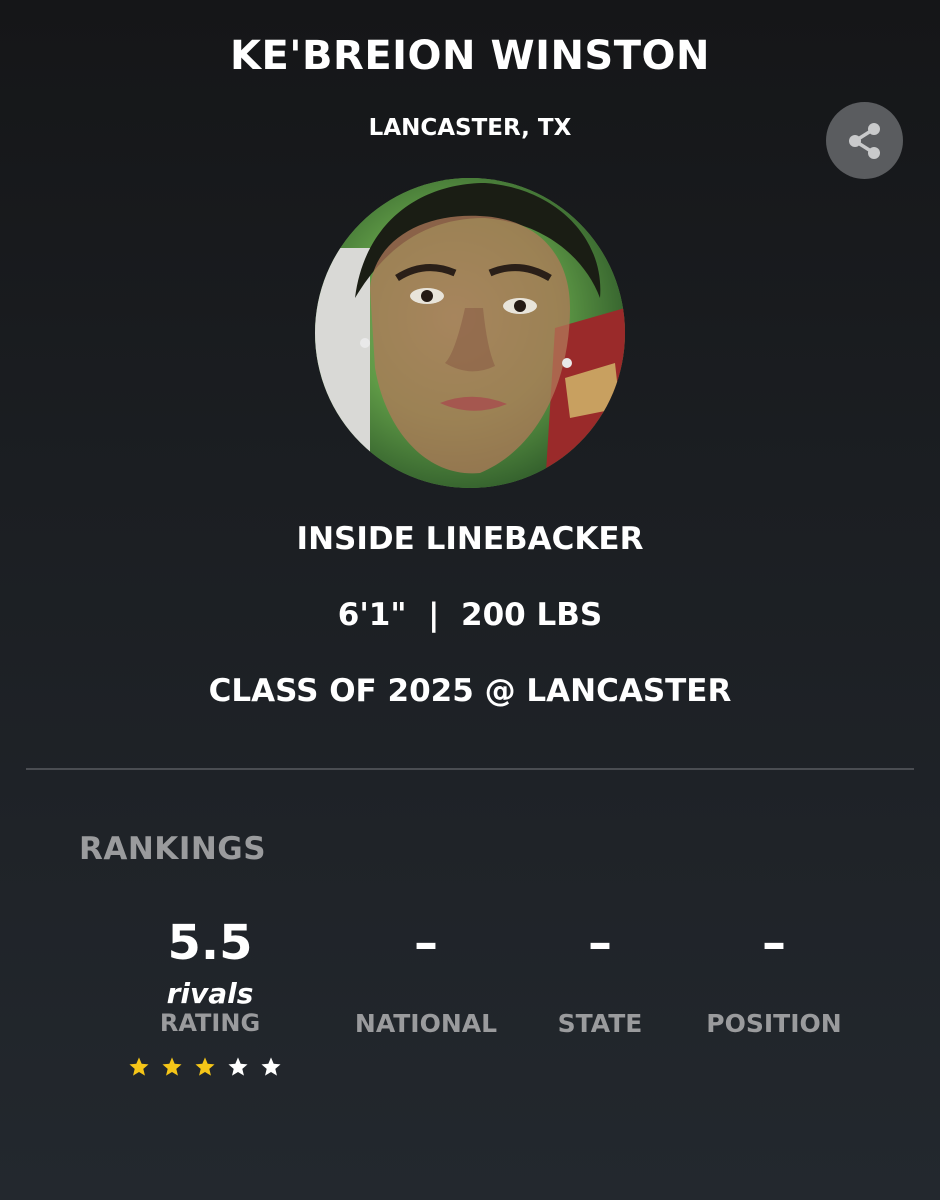 The height and width of the screenshot is (1200, 940). What do you see at coordinates (470, 539) in the screenshot?
I see `player-position: INSIDE LINEBACKER` at bounding box center [470, 539].